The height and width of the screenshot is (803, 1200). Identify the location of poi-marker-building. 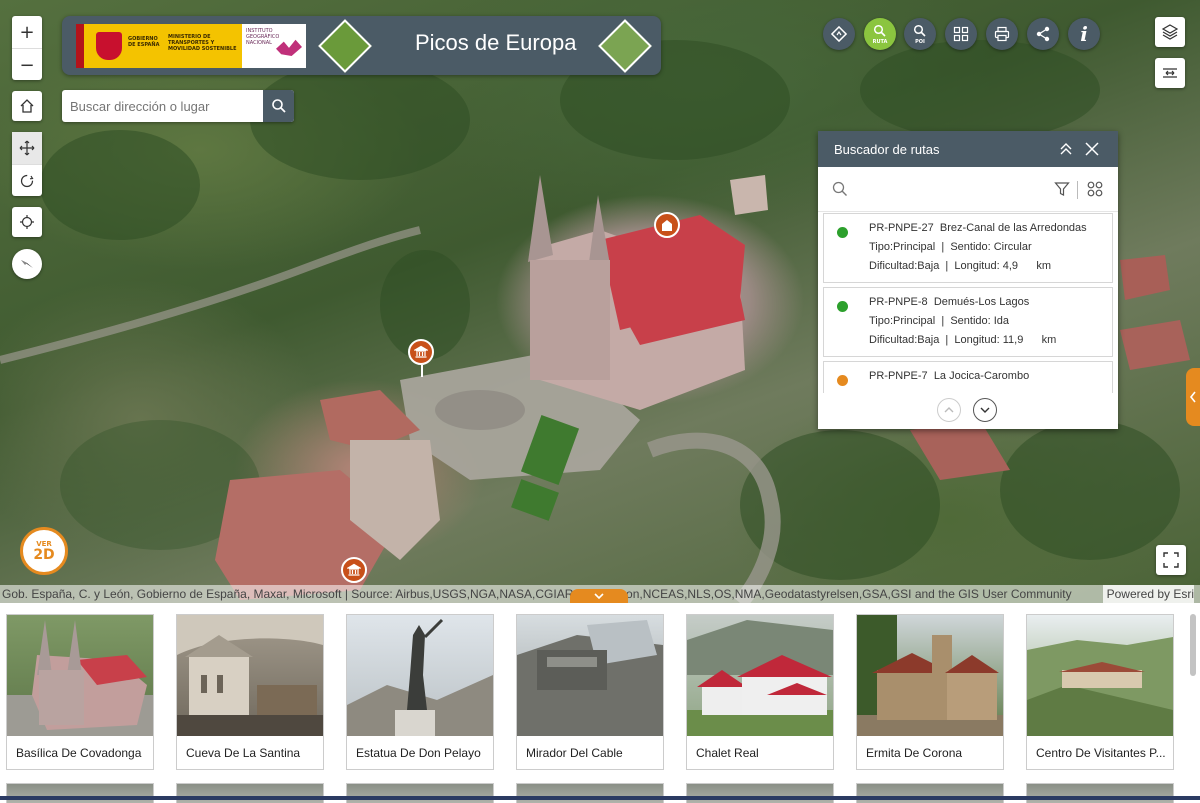
(354, 570).